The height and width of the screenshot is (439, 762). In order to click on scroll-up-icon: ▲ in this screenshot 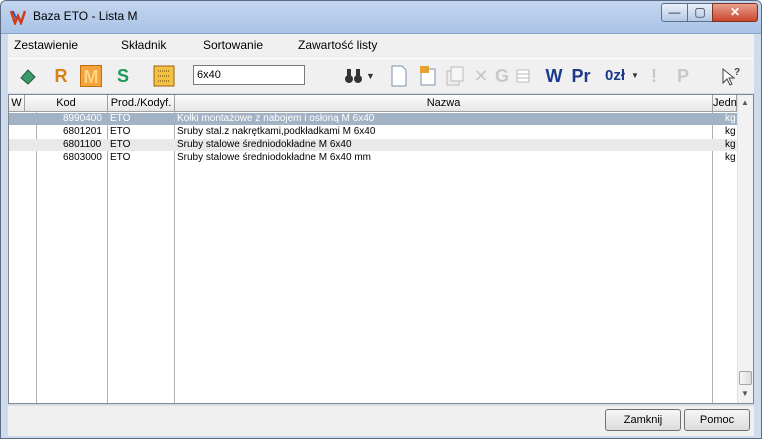, I will do `click(745, 102)`.